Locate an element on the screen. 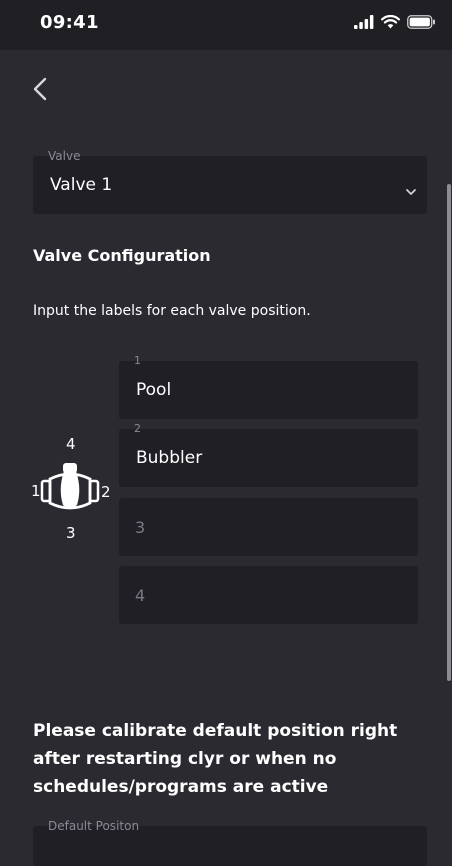 The height and width of the screenshot is (866, 452). default-position-select: Default Positon is located at coordinates (230, 842).